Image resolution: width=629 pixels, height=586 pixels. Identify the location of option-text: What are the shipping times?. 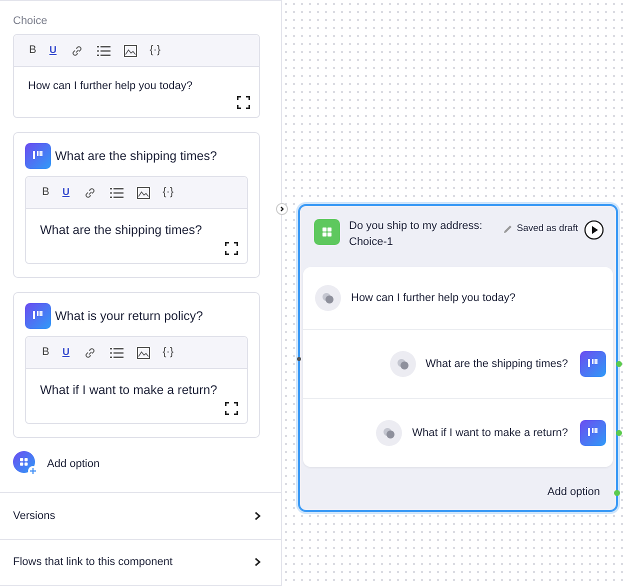
(497, 364).